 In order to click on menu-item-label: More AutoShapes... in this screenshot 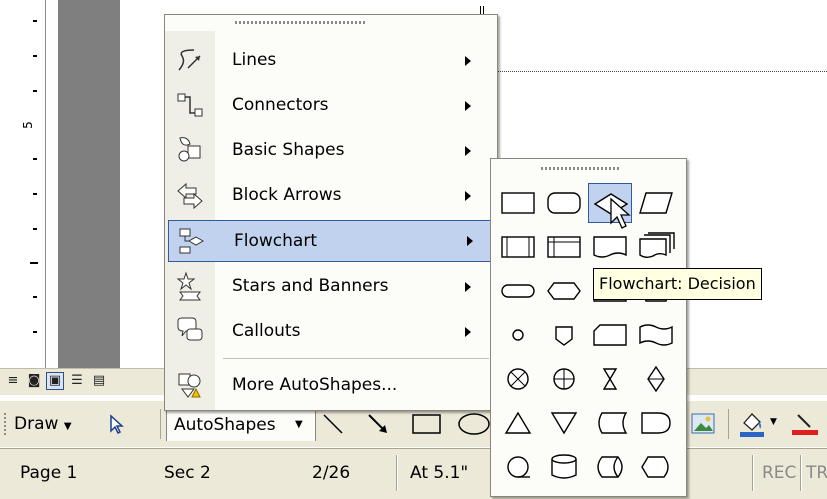, I will do `click(315, 385)`.